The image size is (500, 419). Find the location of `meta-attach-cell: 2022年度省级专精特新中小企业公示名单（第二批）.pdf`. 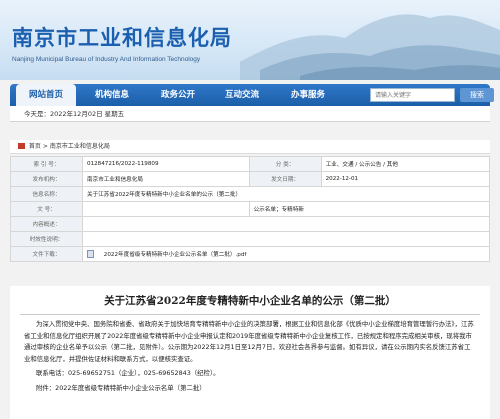

meta-attach-cell: 2022年度省级专精特新中小企业公示名单（第二批）.pdf is located at coordinates (286, 254).